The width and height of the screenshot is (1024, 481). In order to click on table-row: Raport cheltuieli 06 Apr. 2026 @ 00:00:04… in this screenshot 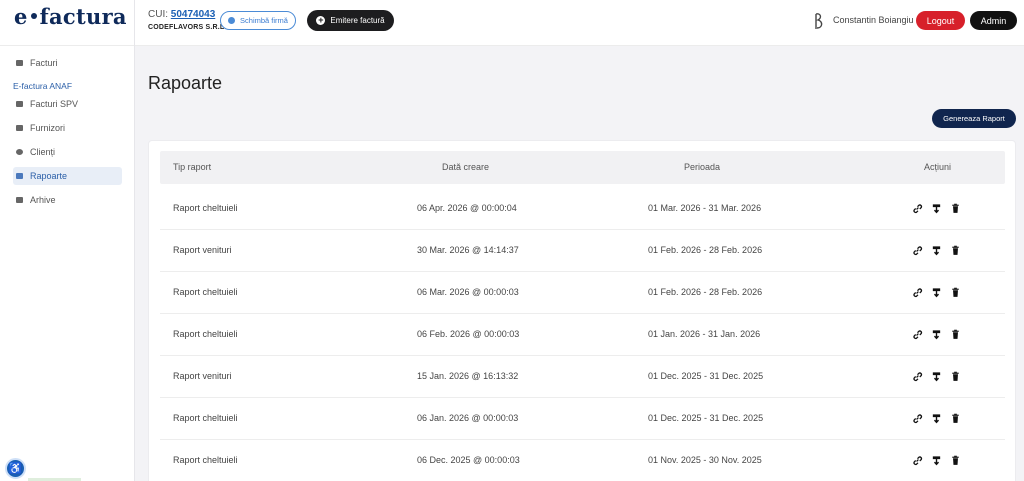, I will do `click(582, 209)`.